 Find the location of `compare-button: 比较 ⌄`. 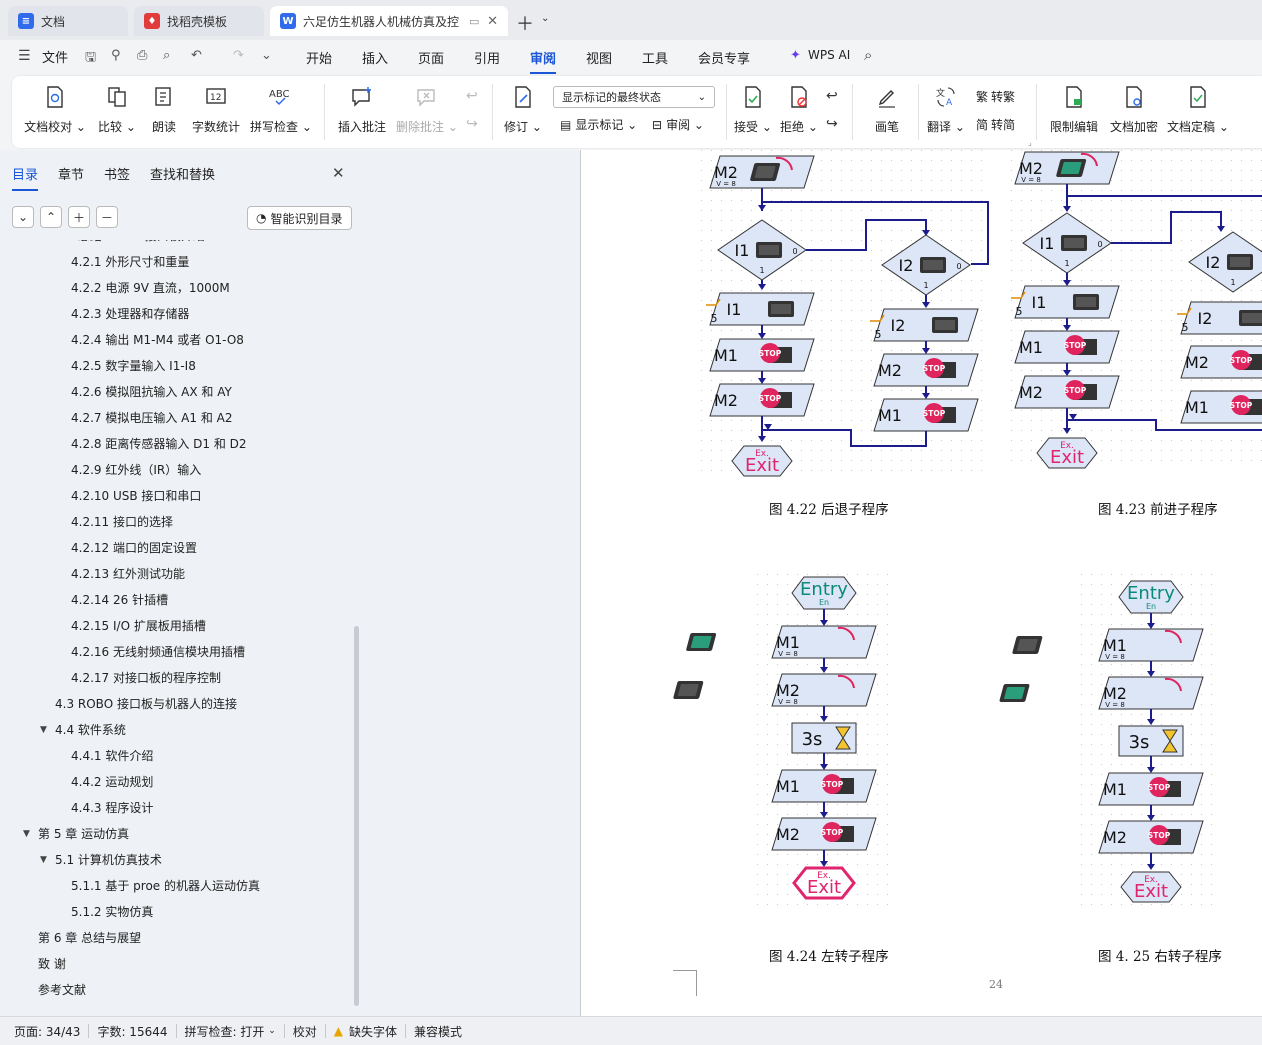

compare-button: 比较 ⌄ is located at coordinates (117, 112).